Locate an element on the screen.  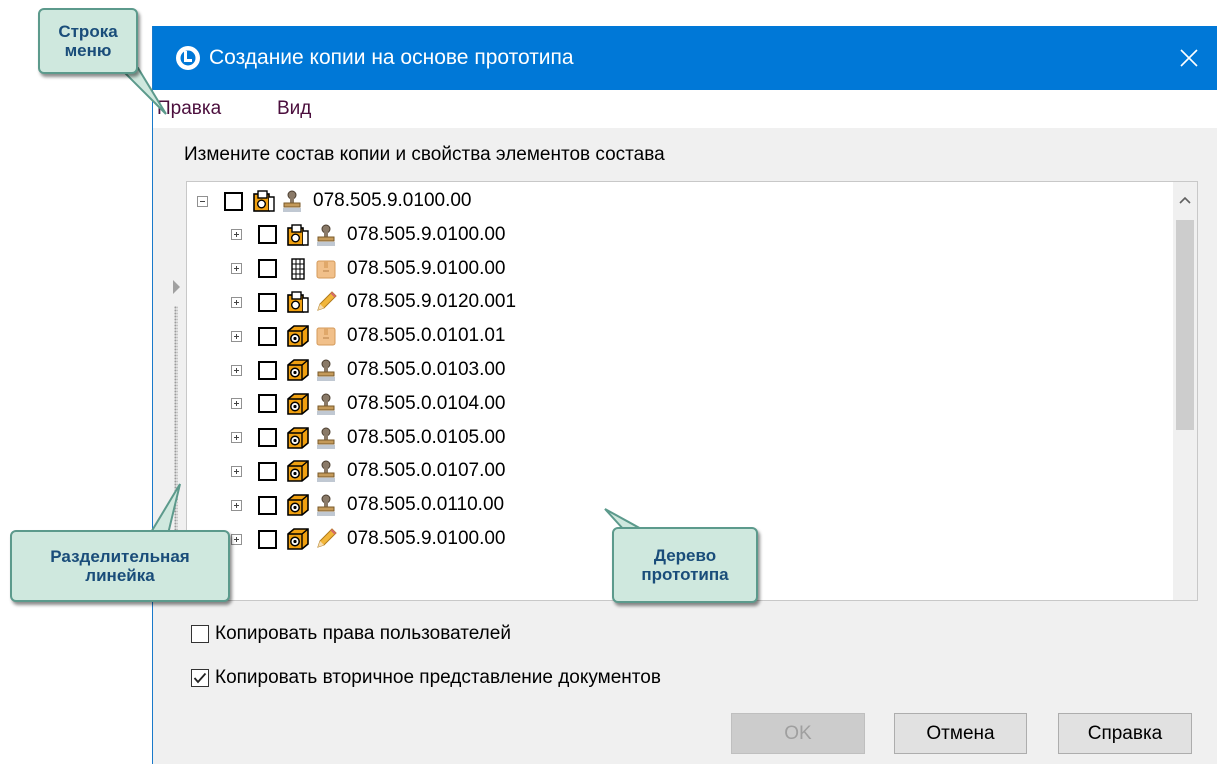
menu-bar: Правка Вид is located at coordinates (685, 109).